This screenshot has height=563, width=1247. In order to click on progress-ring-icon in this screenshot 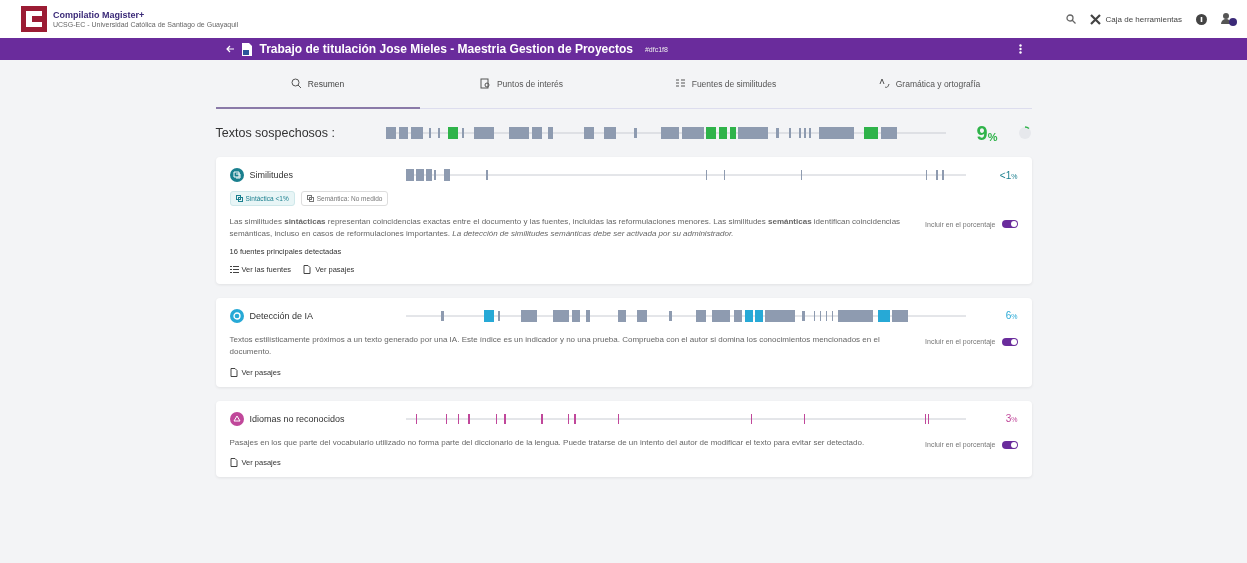, I will do `click(1024, 133)`.